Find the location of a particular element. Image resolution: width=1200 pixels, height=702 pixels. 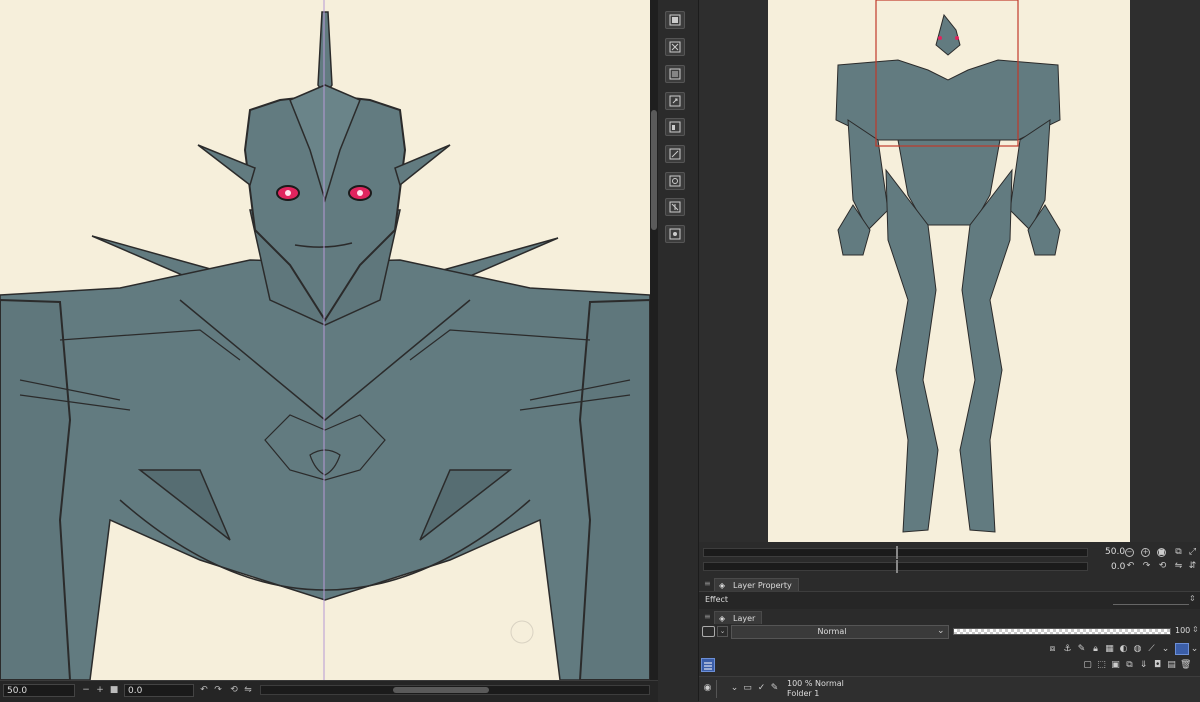

import-button is located at coordinates (675, 127).